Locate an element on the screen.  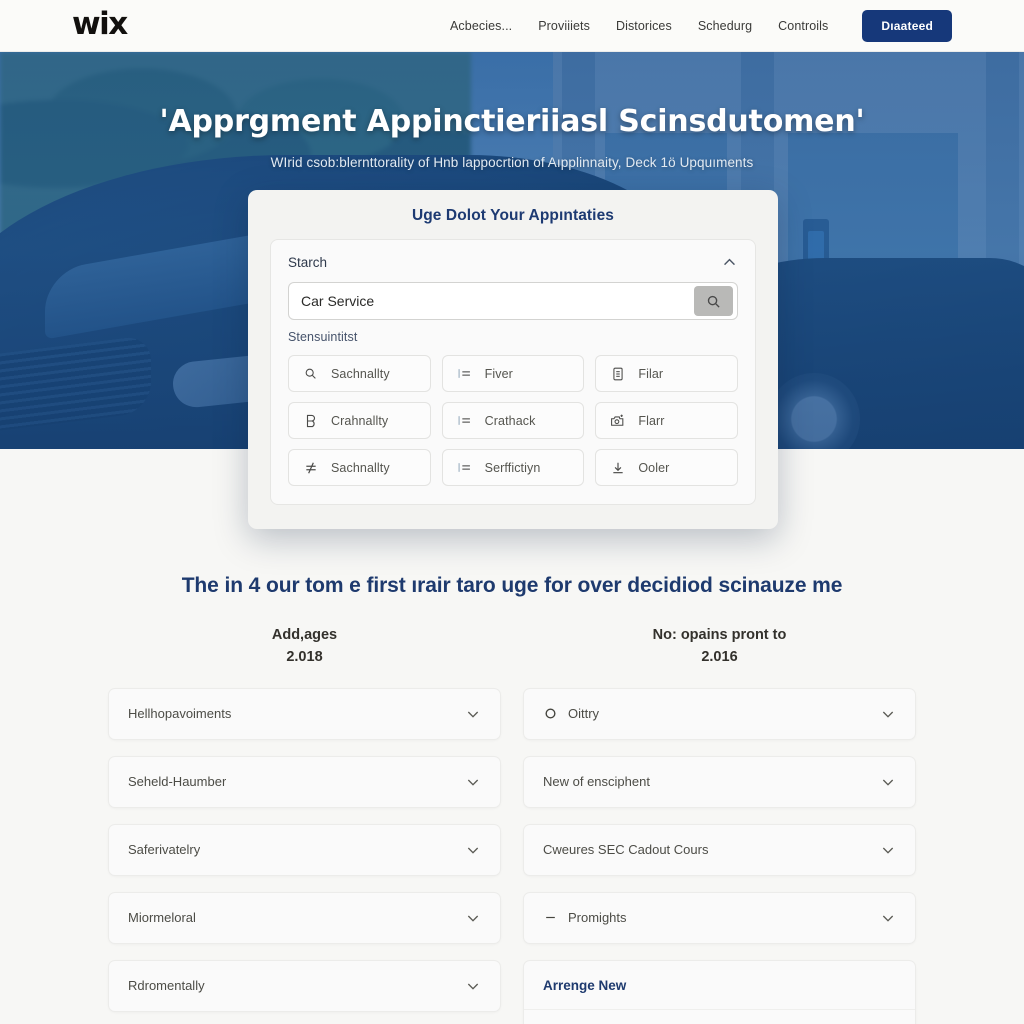
search-input is located at coordinates (491, 301).